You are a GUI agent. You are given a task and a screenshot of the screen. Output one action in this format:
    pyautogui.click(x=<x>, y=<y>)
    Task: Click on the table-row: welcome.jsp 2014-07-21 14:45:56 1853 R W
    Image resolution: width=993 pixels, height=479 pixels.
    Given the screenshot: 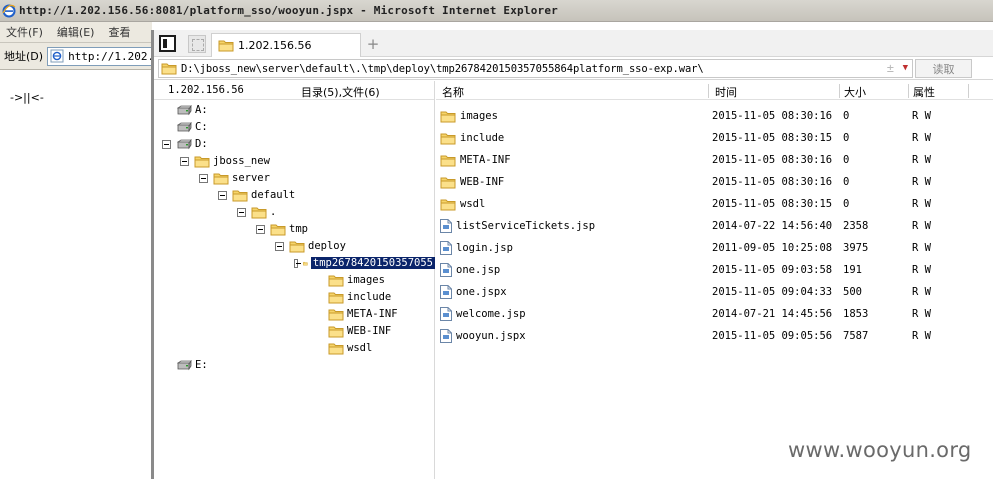 What is the action you would take?
    pyautogui.click(x=714, y=314)
    